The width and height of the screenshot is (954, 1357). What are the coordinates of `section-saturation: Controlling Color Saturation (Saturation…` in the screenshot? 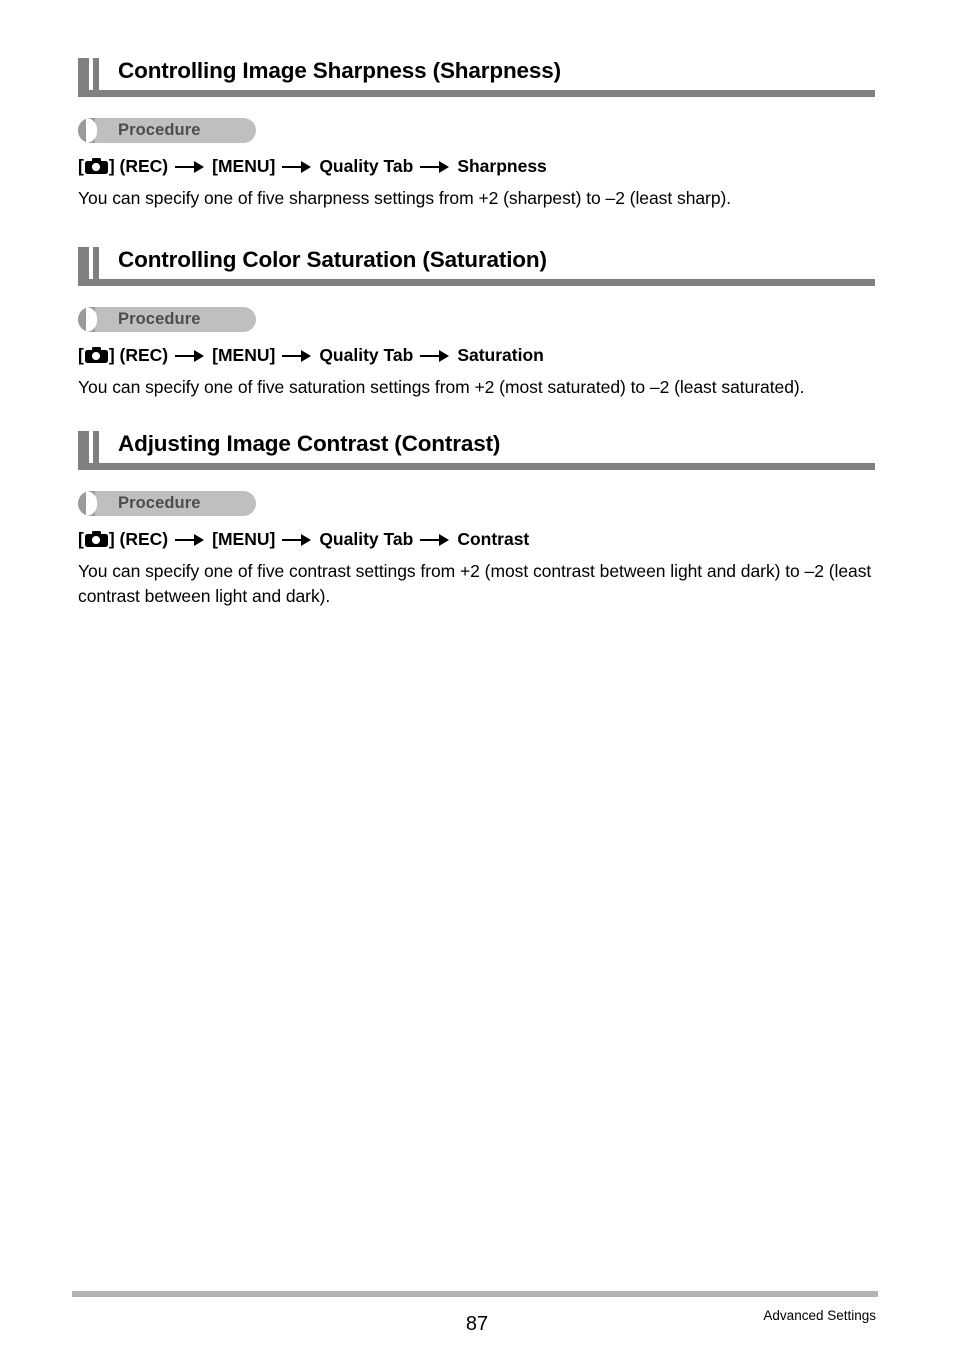 It's located at (478, 322).